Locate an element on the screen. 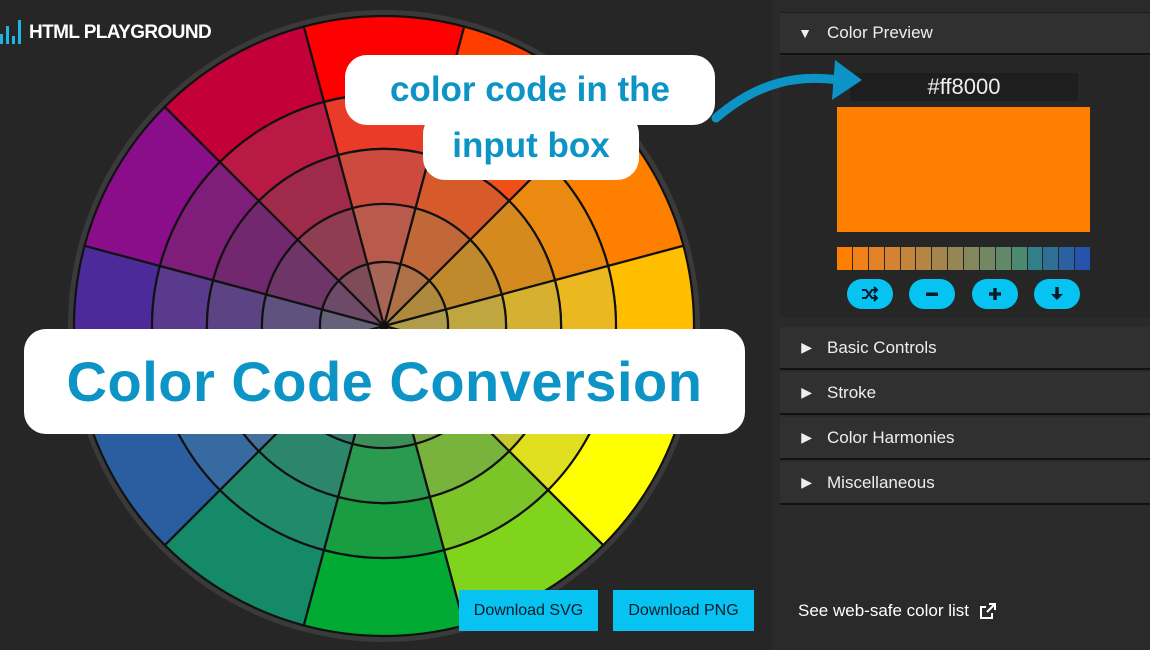  lighter-button is located at coordinates (995, 294).